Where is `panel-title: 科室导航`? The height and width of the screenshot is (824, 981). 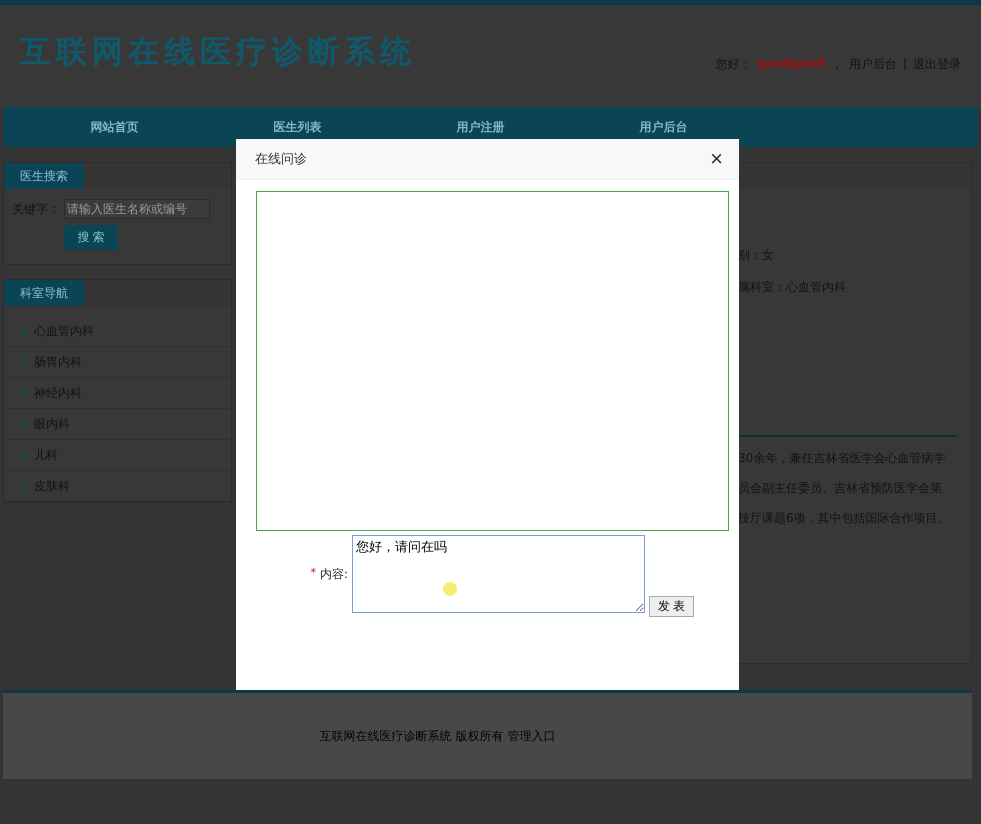 panel-title: 科室导航 is located at coordinates (44, 293).